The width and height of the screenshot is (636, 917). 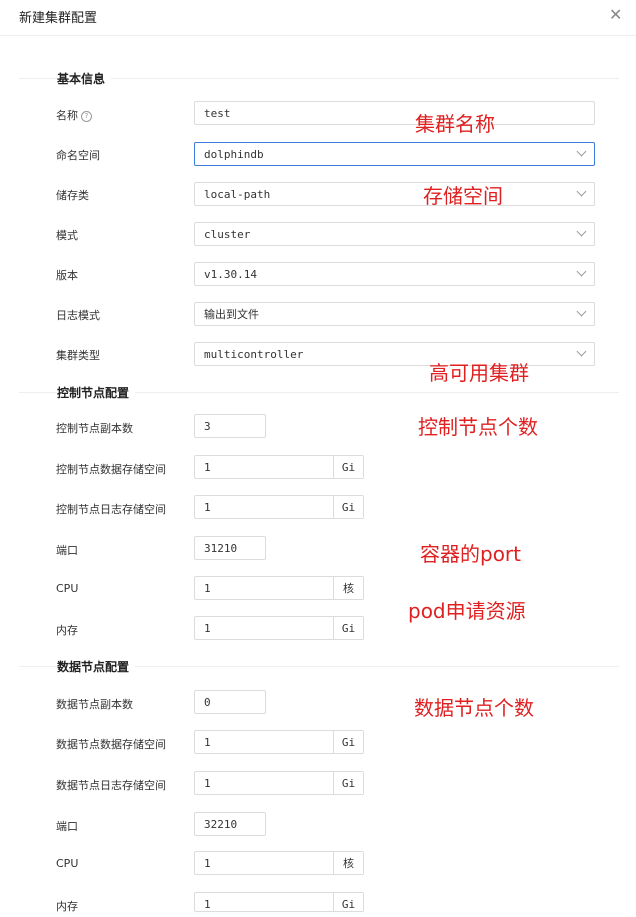 I want to click on storage-class-label: 储存类, so click(x=72, y=195).